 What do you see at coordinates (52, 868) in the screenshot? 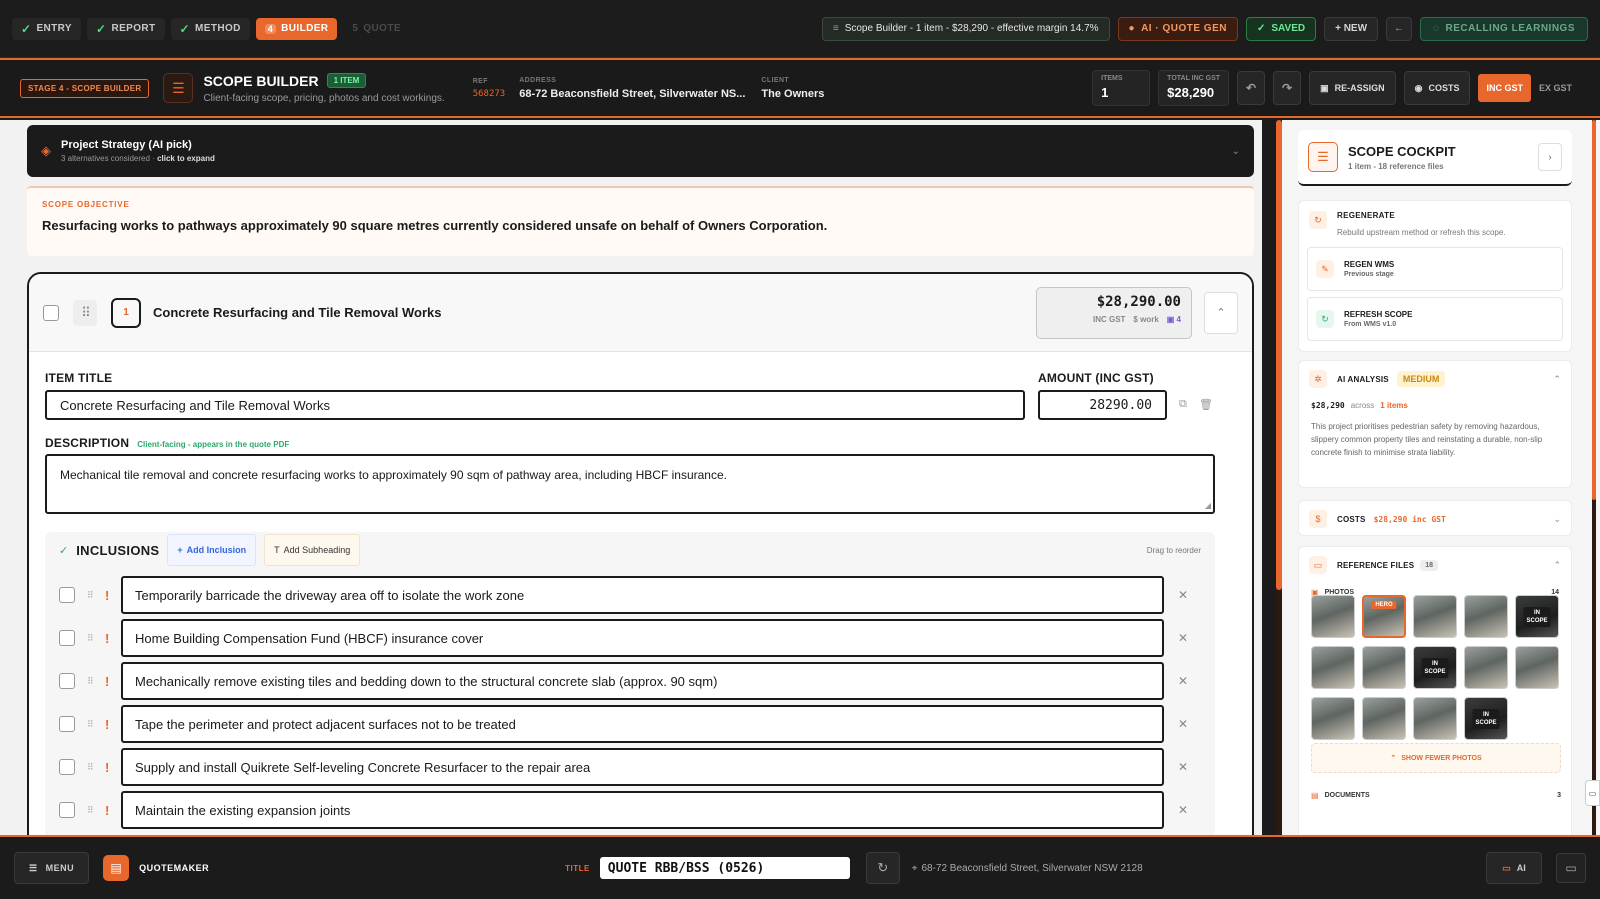
I see `menu-button: ☰ MENU` at bounding box center [52, 868].